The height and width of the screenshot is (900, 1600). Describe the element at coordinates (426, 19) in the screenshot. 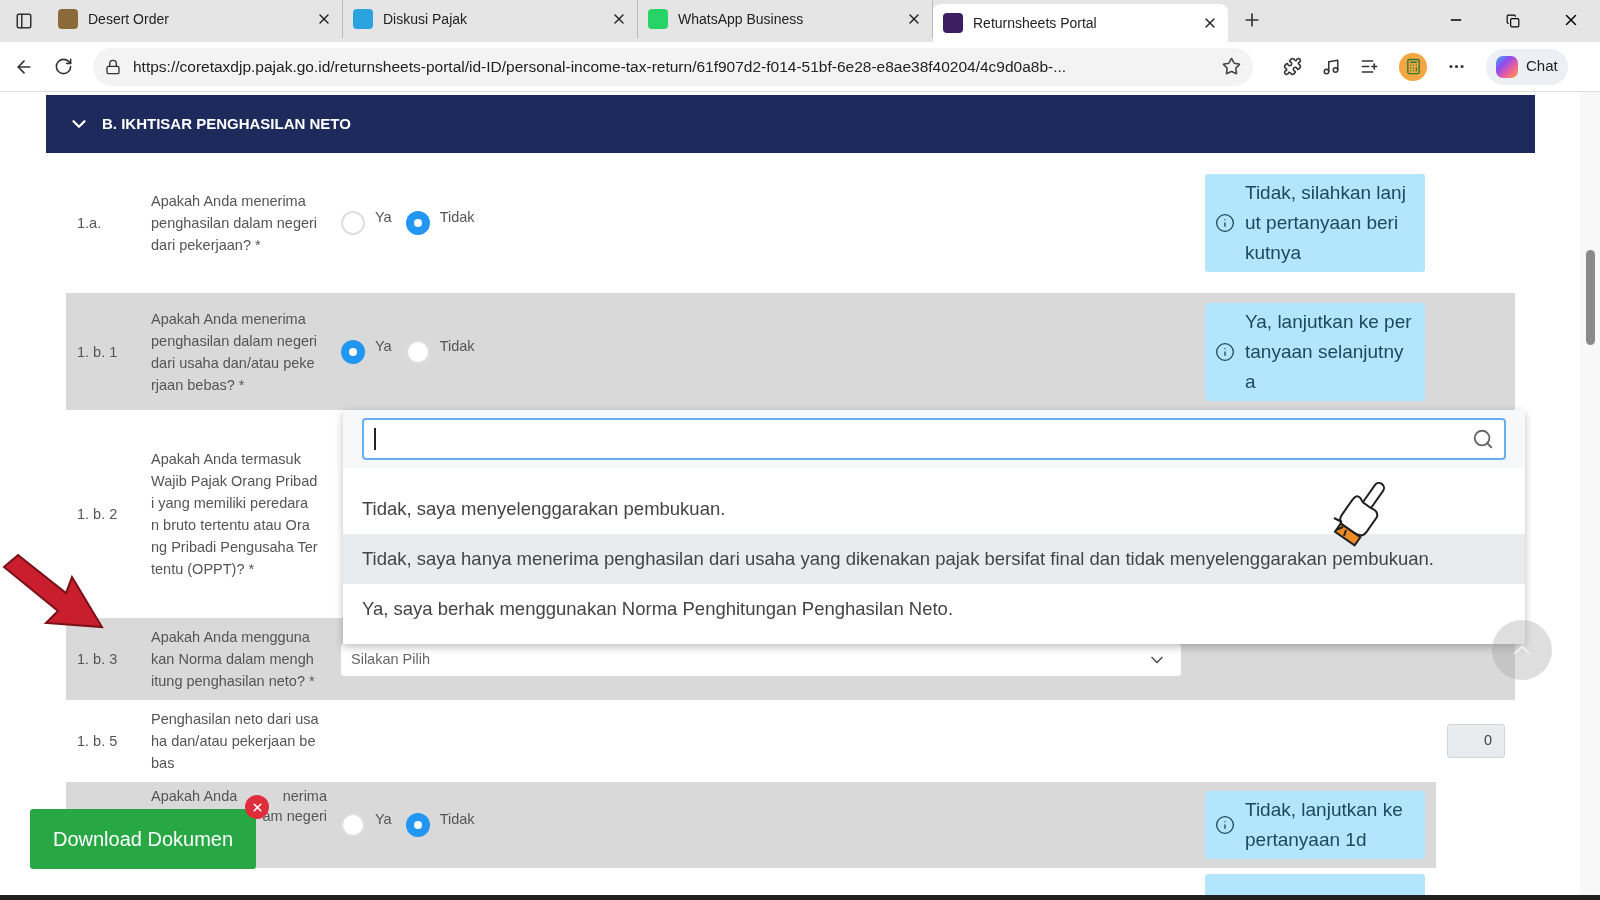

I see `tab-title: Diskusi Pajak` at that location.